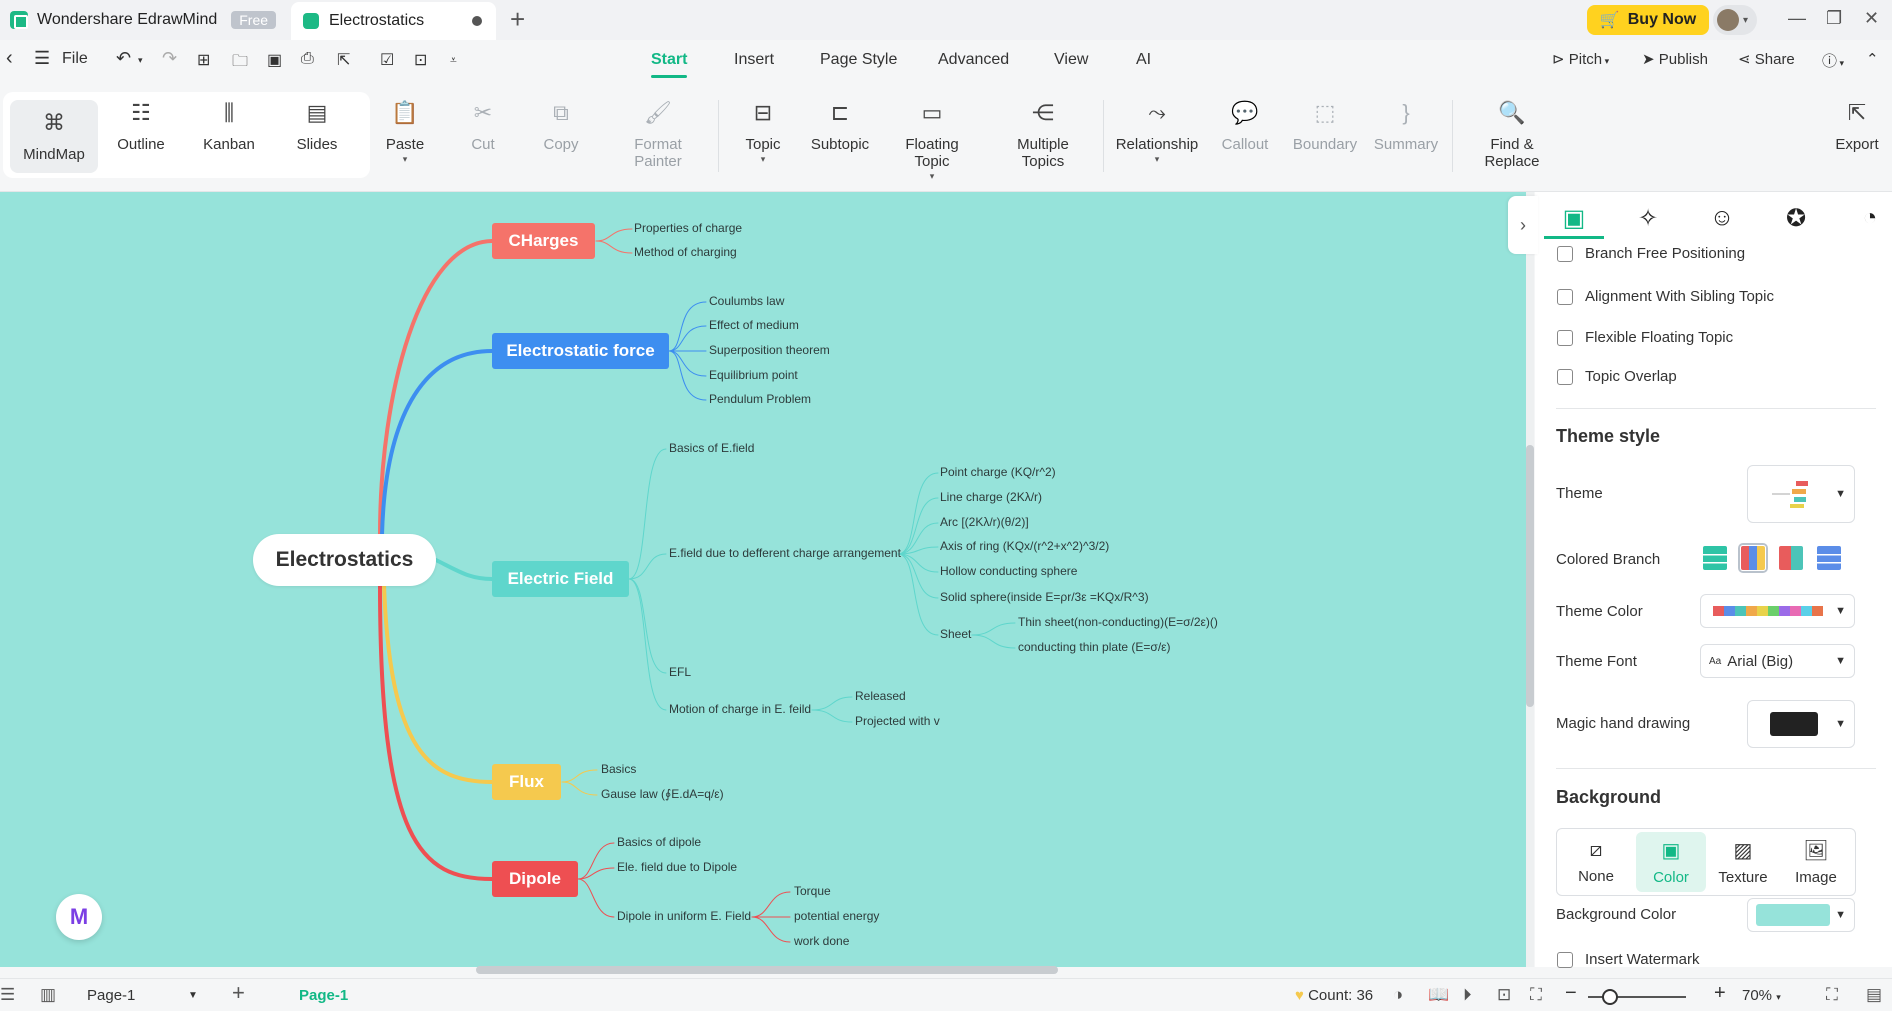 The height and width of the screenshot is (1011, 1892). Describe the element at coordinates (203, 60) in the screenshot. I see `new-icon: ⊞` at that location.